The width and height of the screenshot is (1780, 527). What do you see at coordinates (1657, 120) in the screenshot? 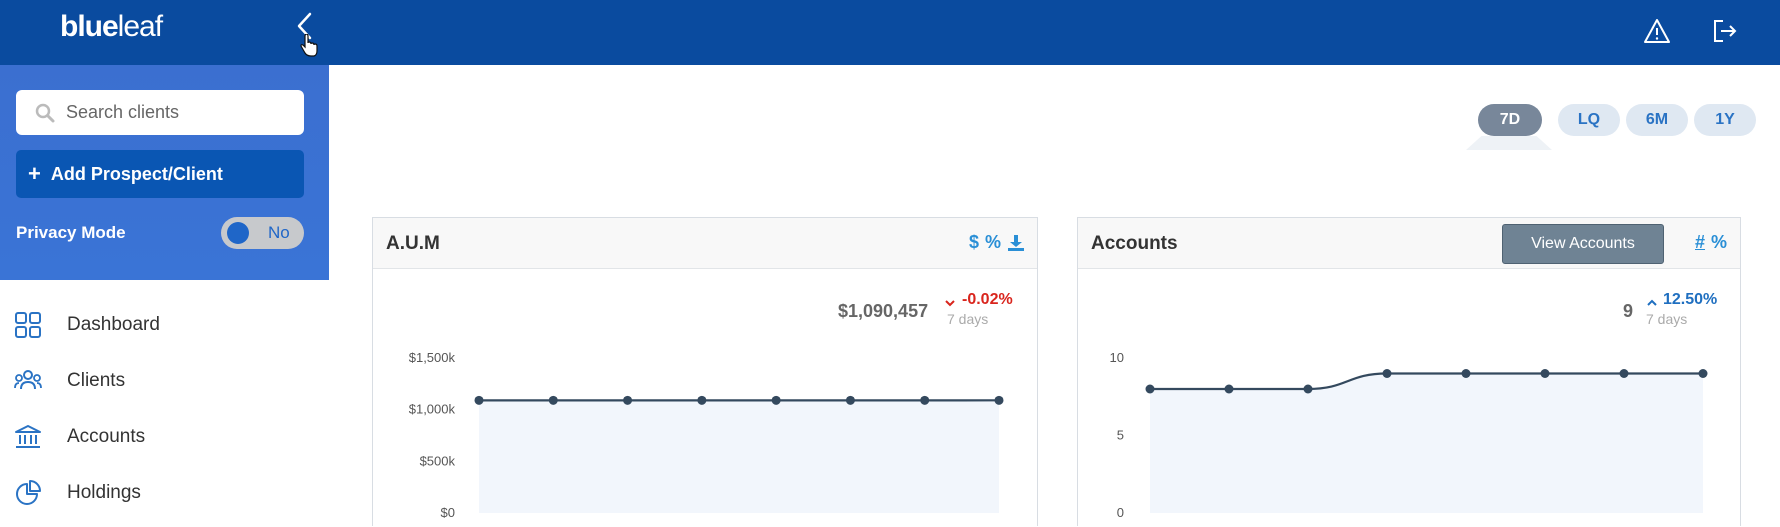
I see `range-6m-button: 6M` at bounding box center [1657, 120].